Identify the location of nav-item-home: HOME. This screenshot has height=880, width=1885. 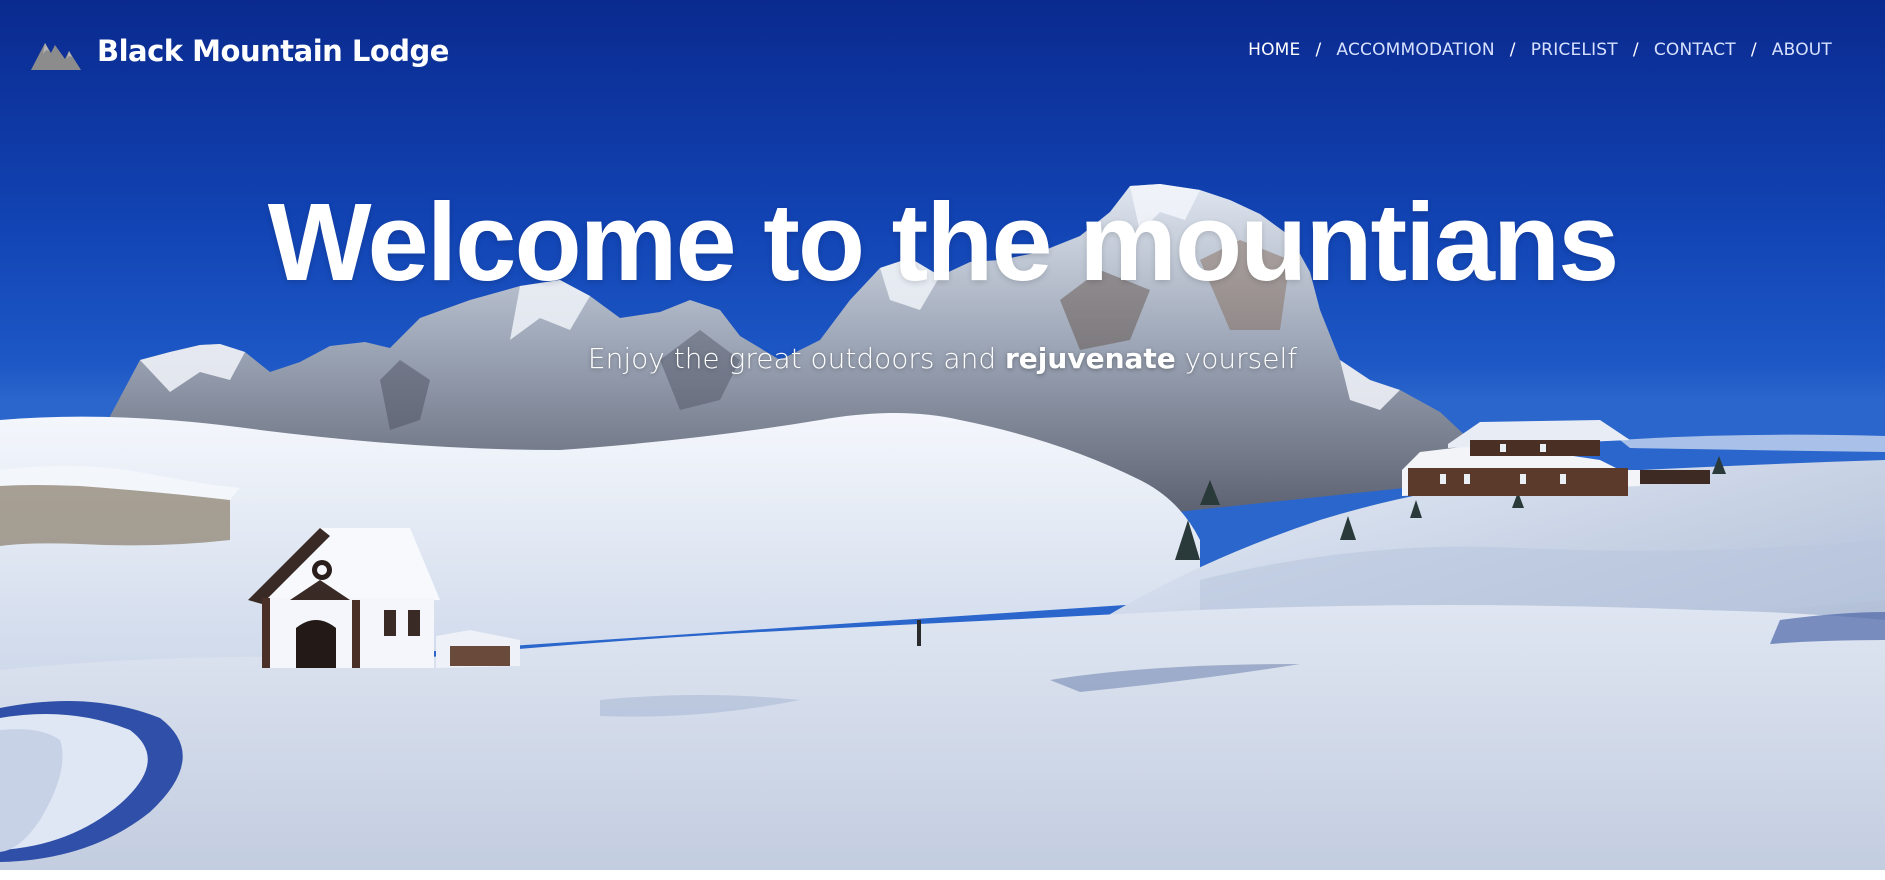
(1274, 50).